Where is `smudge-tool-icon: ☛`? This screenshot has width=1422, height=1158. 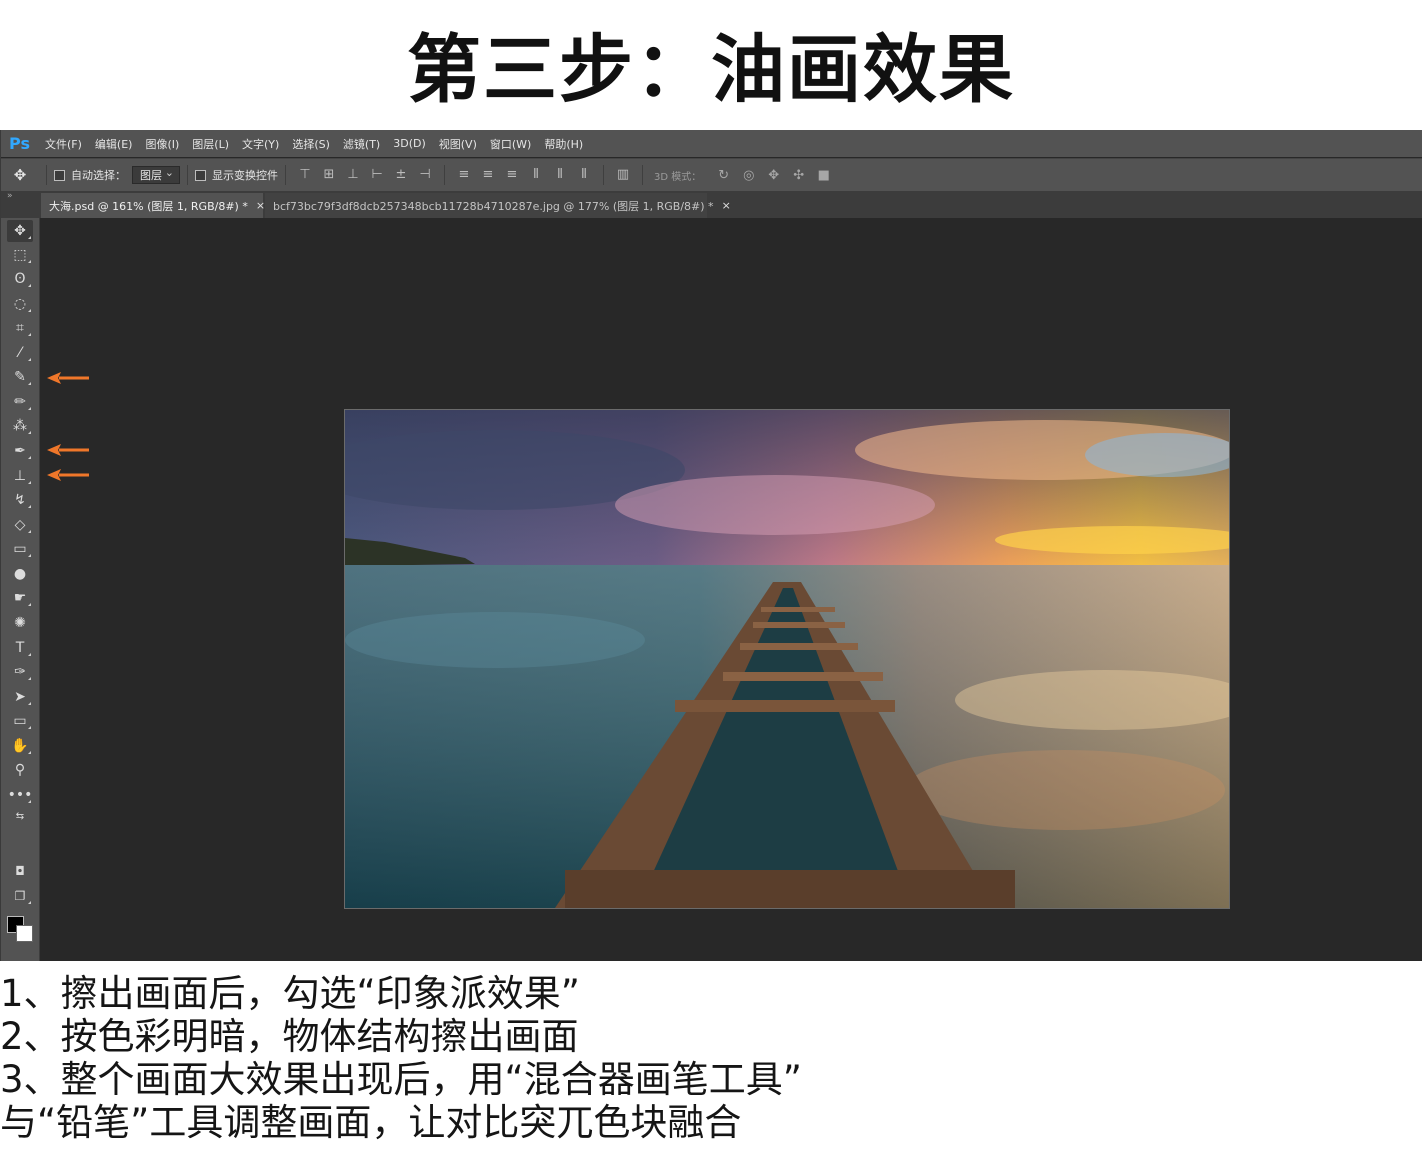 smudge-tool-icon: ☛ is located at coordinates (20, 598).